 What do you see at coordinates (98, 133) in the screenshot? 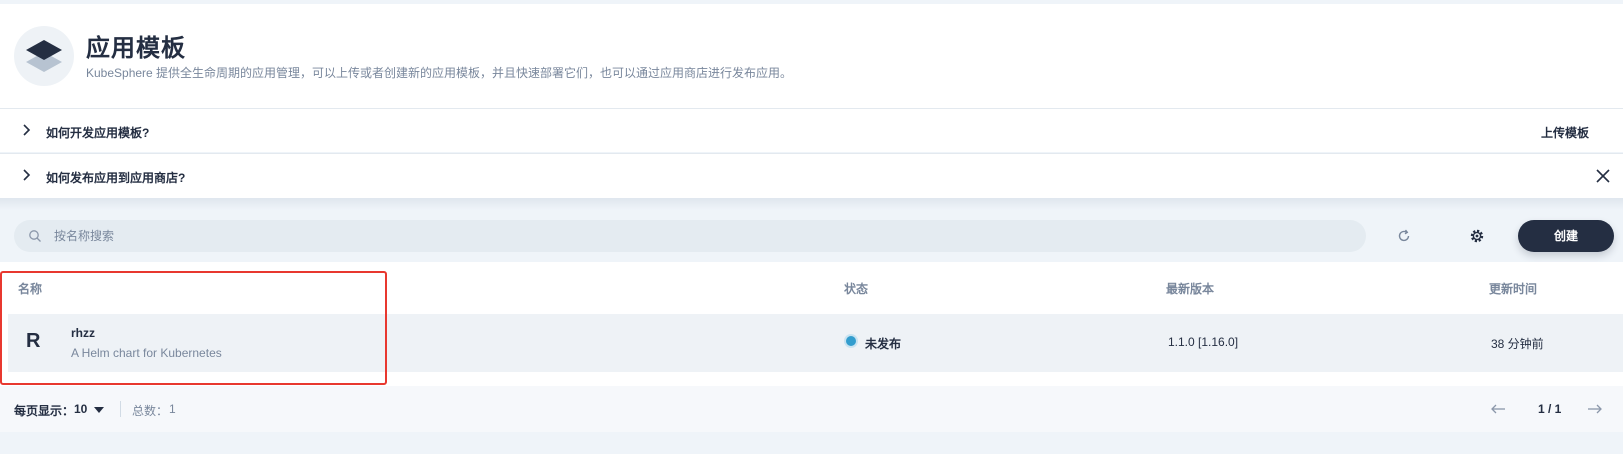
I see `tip-label: 如何开发应用模板?` at bounding box center [98, 133].